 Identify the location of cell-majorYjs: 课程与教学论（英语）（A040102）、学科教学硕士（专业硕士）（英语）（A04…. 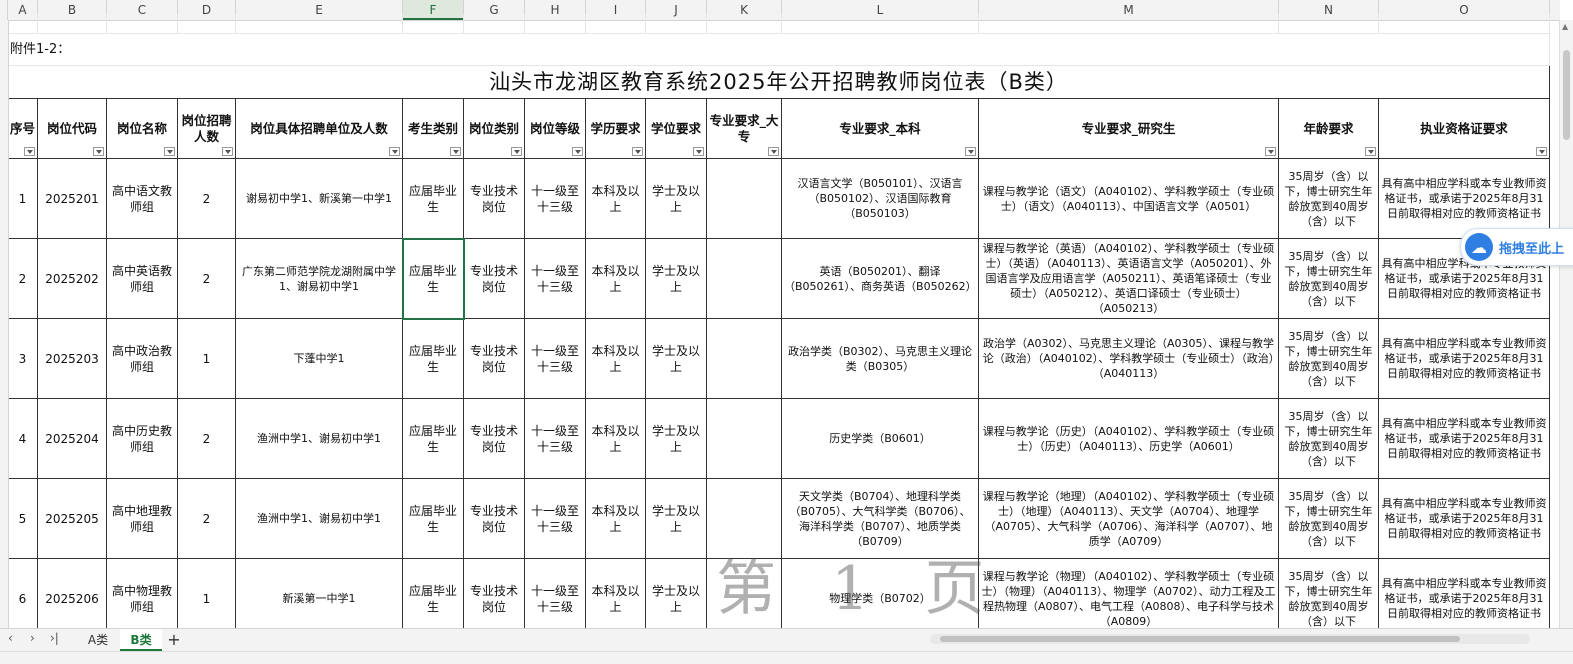
(1129, 279).